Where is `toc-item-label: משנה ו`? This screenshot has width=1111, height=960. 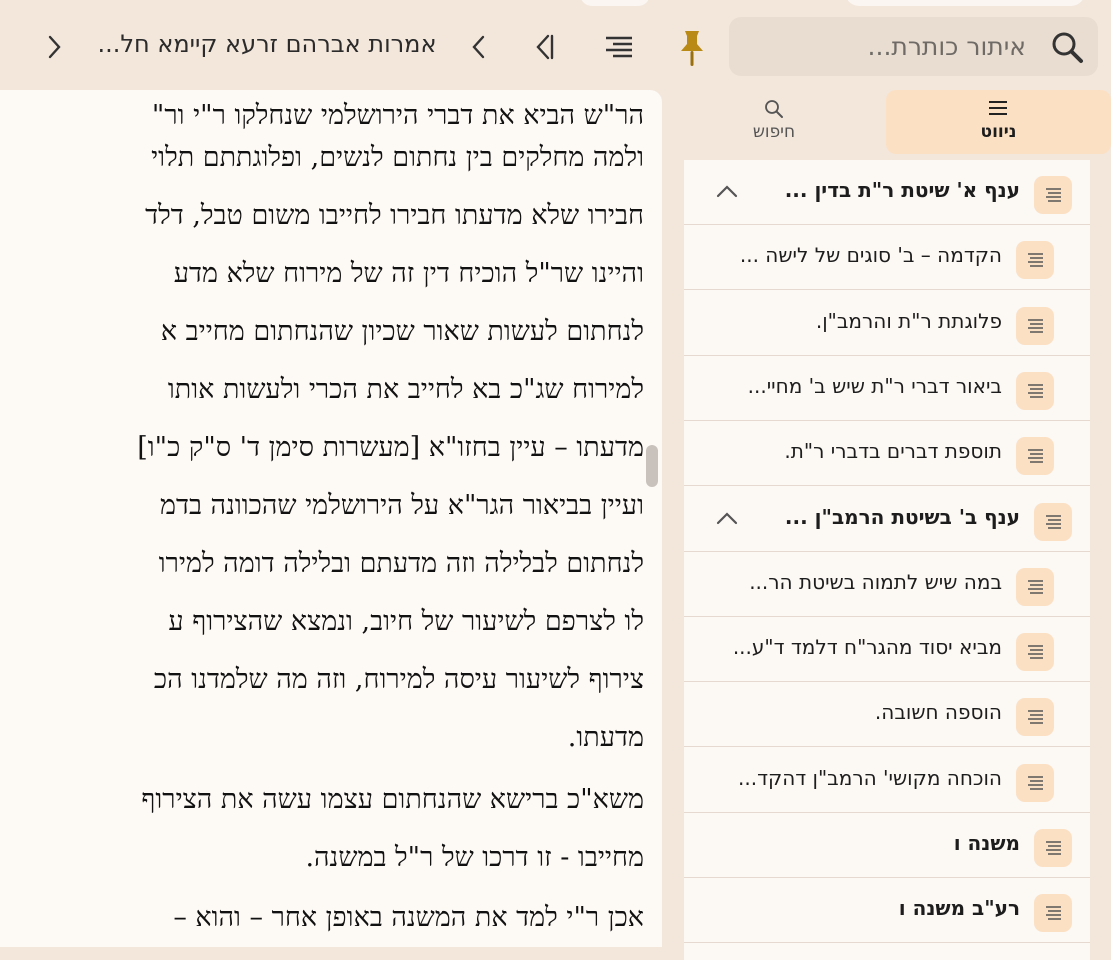 toc-item-label: משנה ו is located at coordinates (986, 843).